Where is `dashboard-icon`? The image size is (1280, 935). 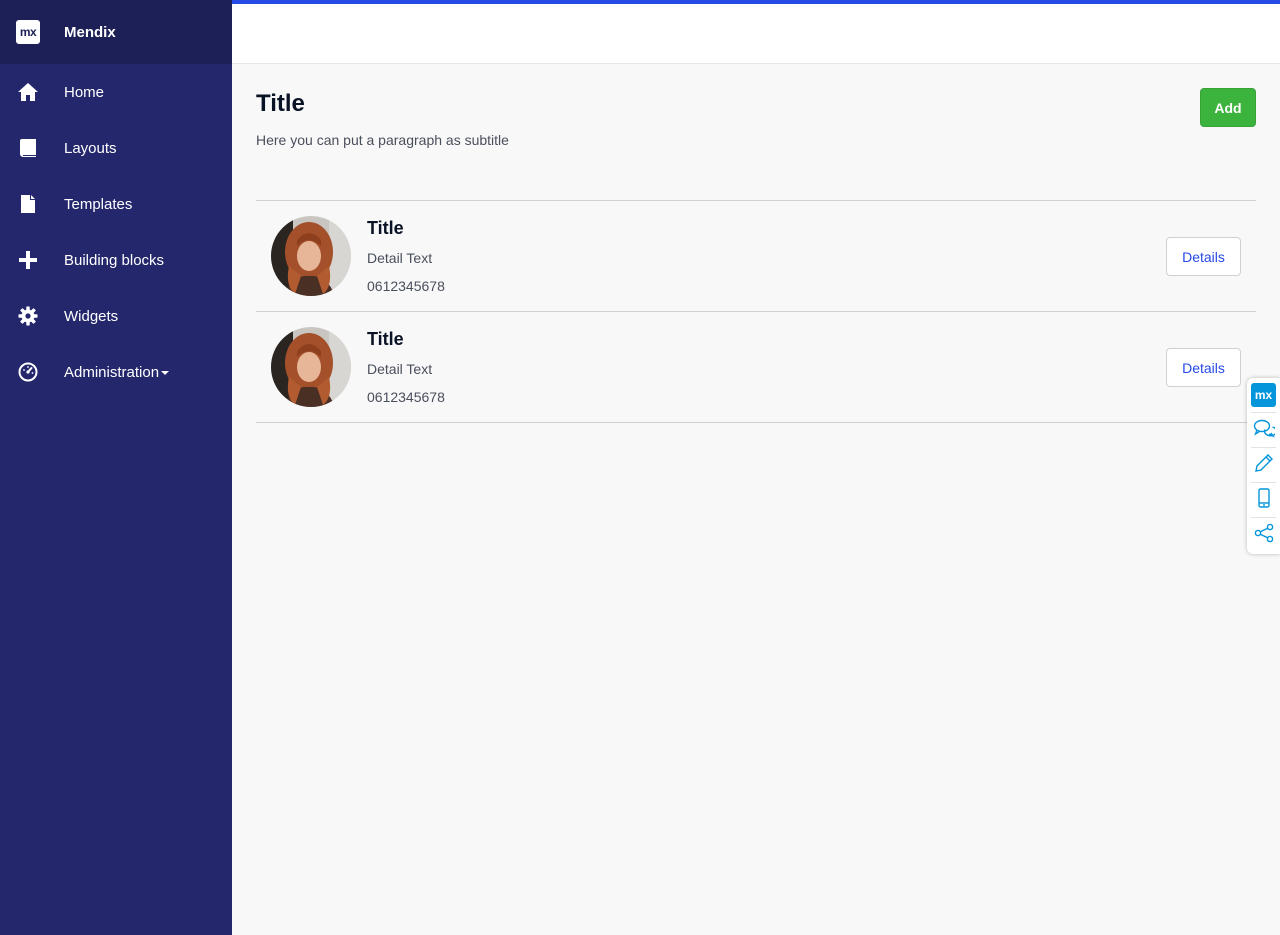
dashboard-icon is located at coordinates (28, 372).